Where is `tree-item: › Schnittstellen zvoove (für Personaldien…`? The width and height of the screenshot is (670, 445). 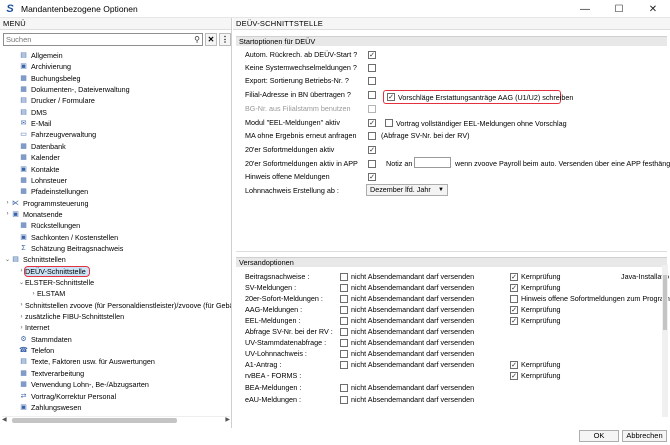
tree-item: › Schnittstellen zvoove (für Personaldien… is located at coordinates (125, 305).